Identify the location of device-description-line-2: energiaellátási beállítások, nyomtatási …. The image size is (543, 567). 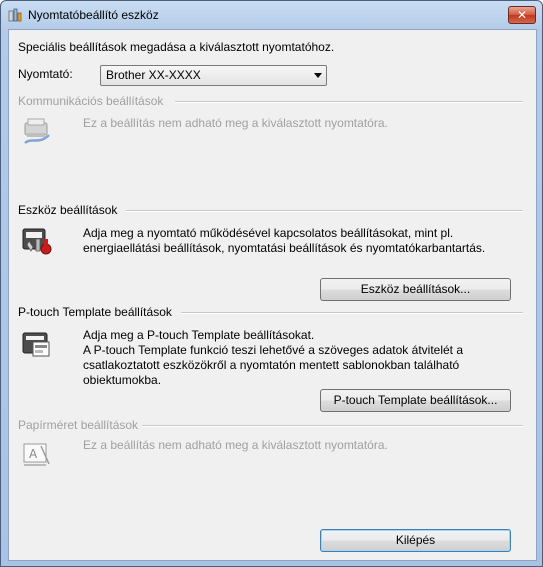
(284, 248).